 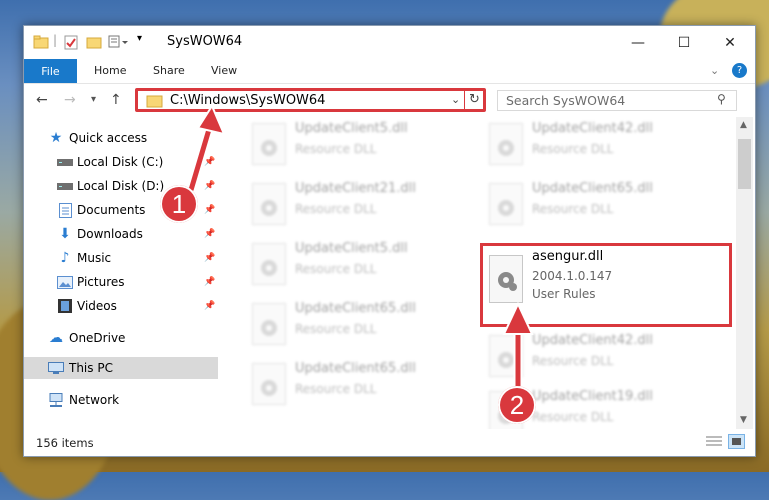 What do you see at coordinates (179, 204) in the screenshot?
I see `callout-badge-1: 1` at bounding box center [179, 204].